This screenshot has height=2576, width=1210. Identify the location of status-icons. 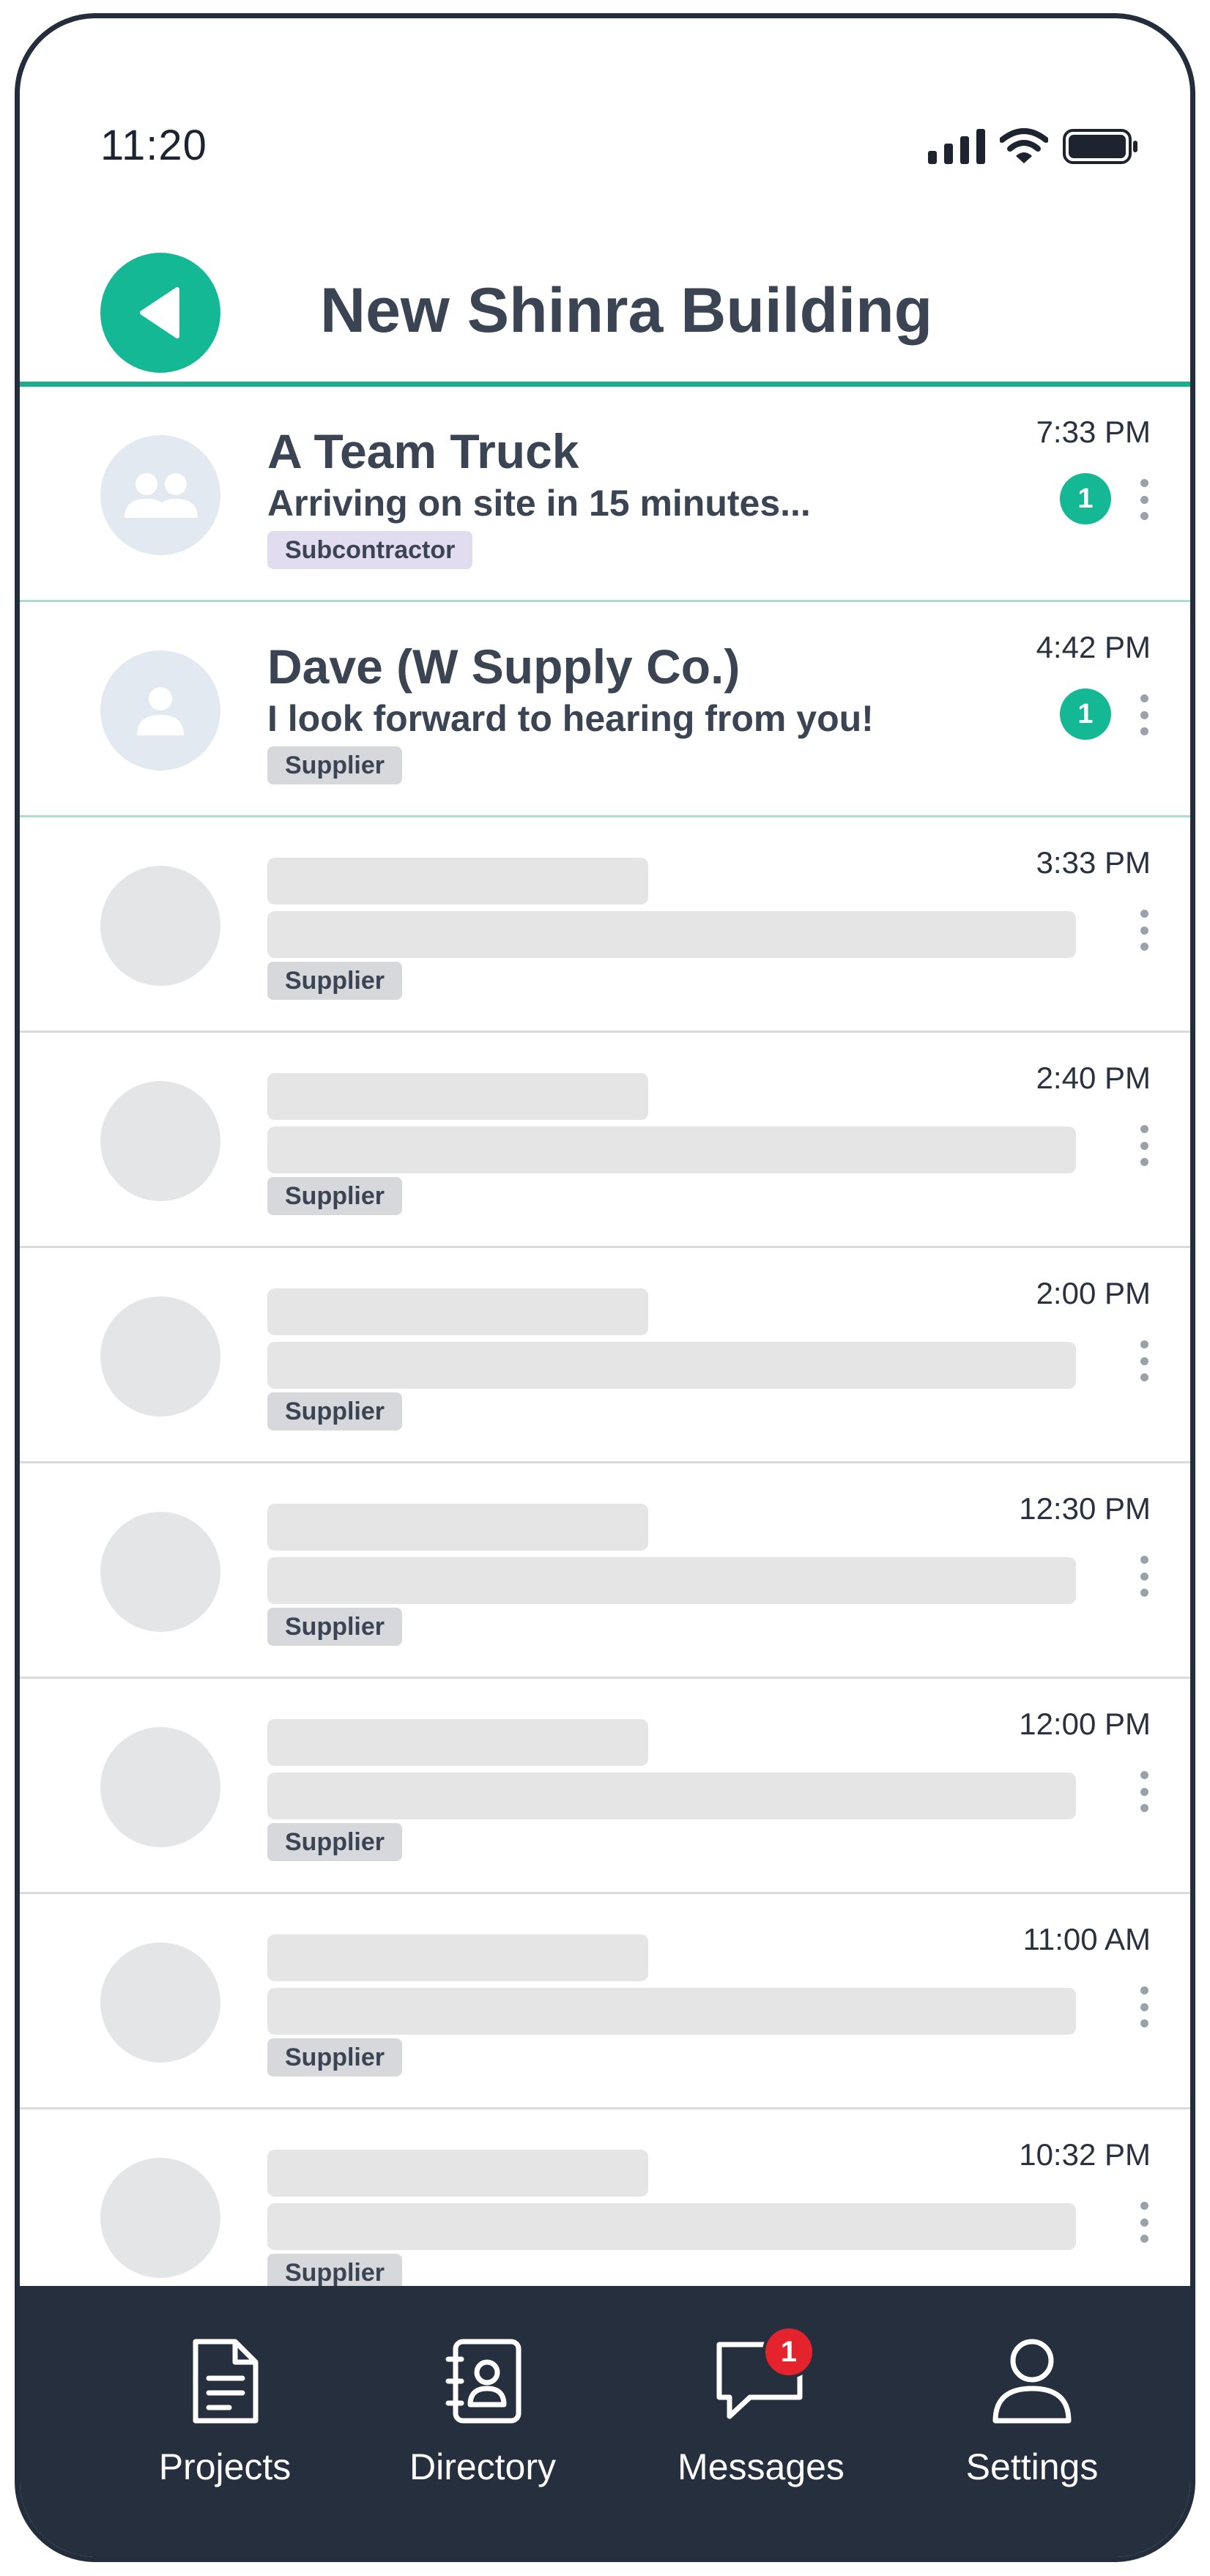
(1033, 146).